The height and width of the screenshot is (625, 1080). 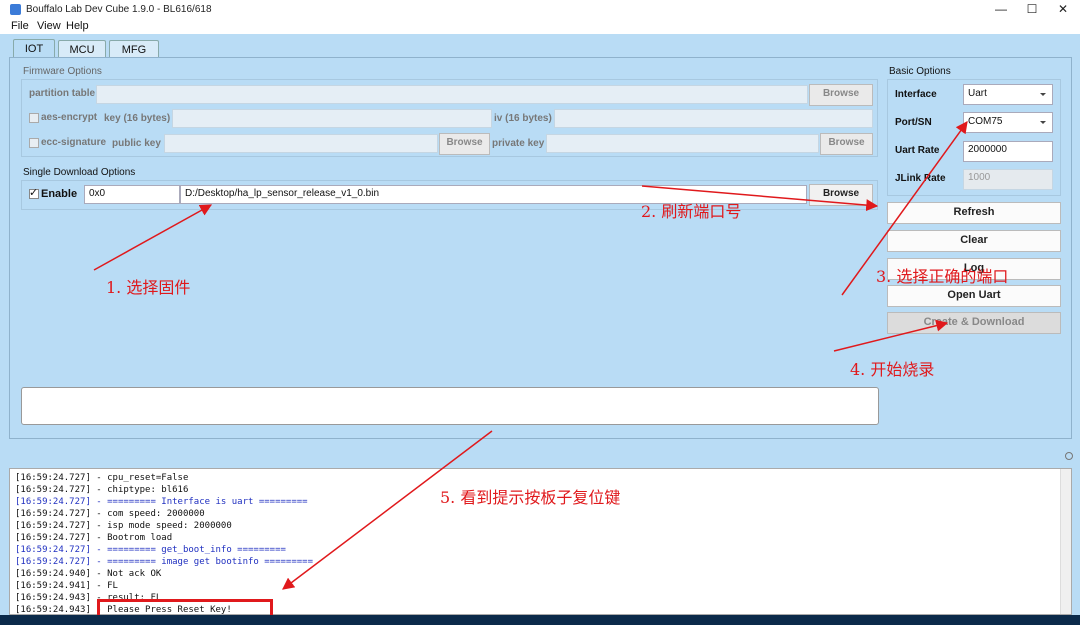 What do you see at coordinates (69, 117) in the screenshot?
I see `aes-encrypt-label: aes-encrypt` at bounding box center [69, 117].